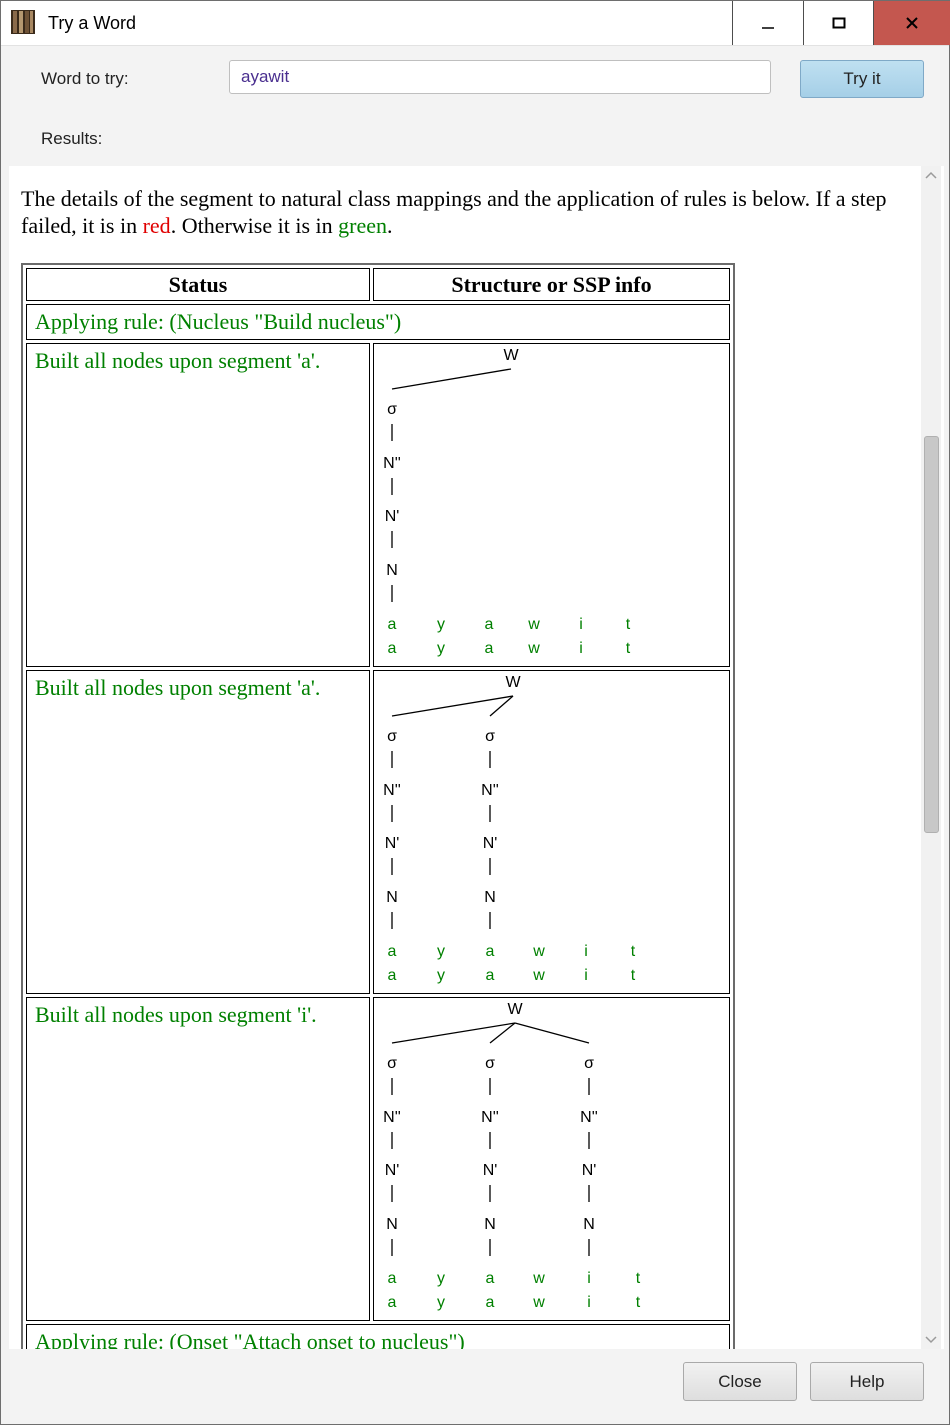  Describe the element at coordinates (931, 1340) in the screenshot. I see `scroll-down-icon` at that location.